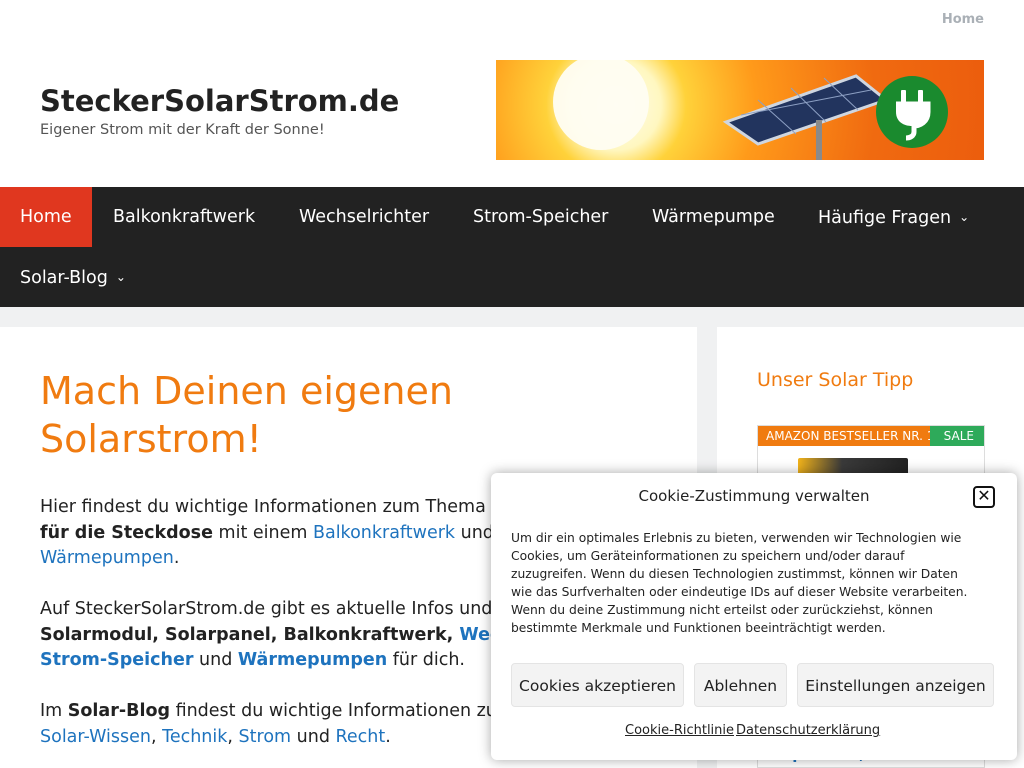 This screenshot has width=1024, height=768. I want to click on nav-item-home: Home, so click(46, 217).